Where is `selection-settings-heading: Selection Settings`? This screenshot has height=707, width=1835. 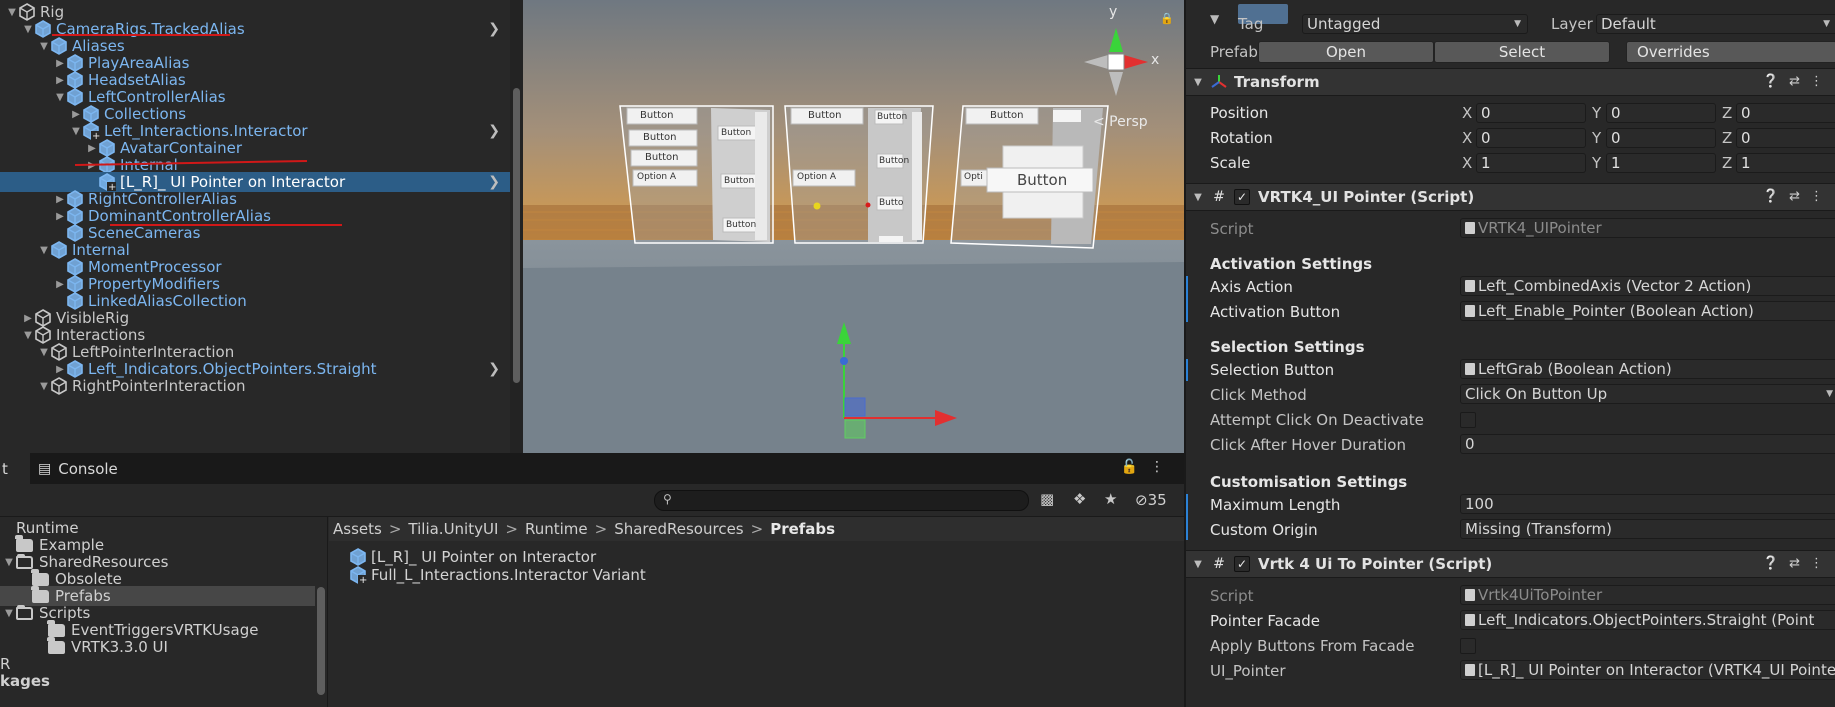
selection-settings-heading: Selection Settings is located at coordinates (1287, 347).